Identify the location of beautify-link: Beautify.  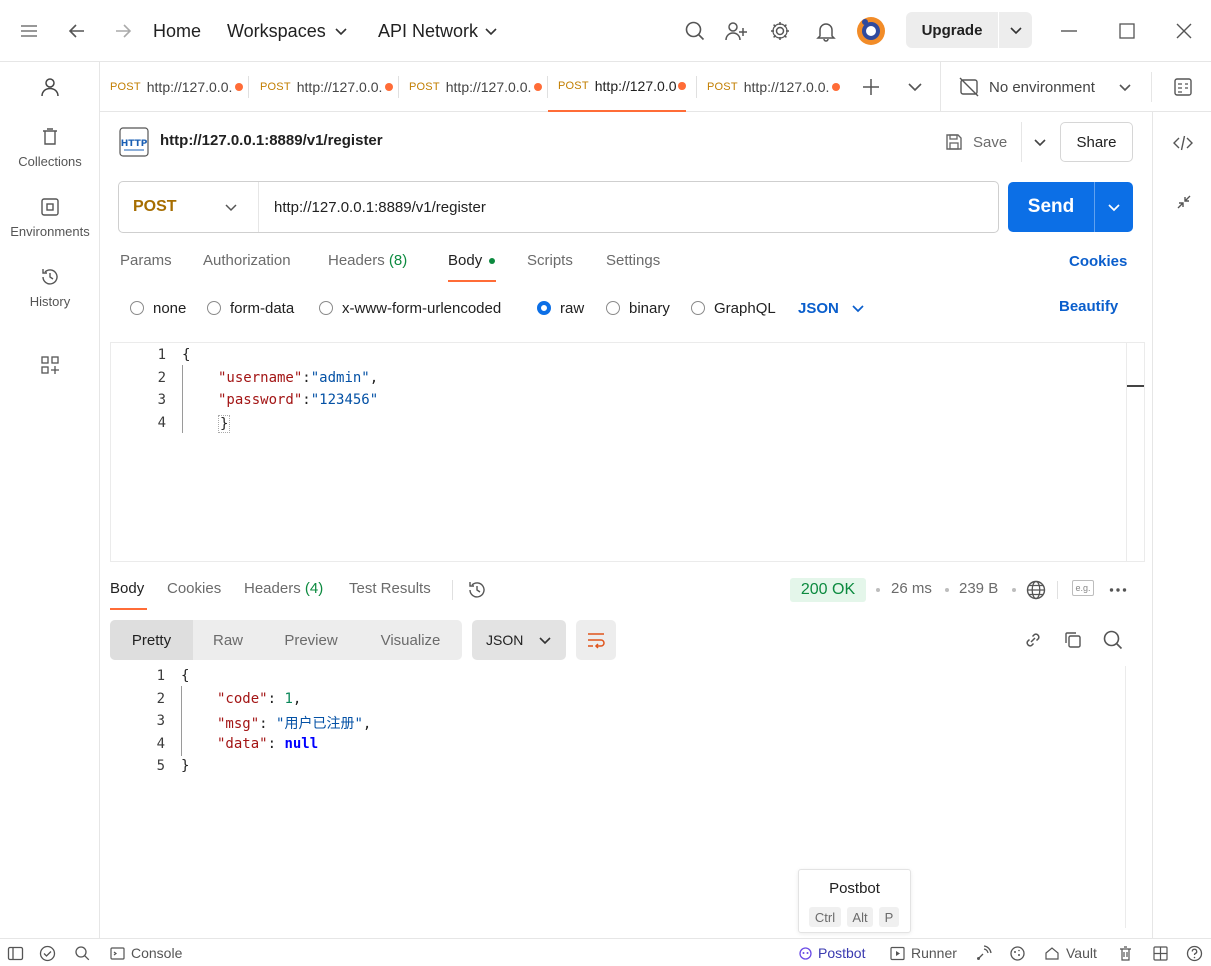
(1088, 306).